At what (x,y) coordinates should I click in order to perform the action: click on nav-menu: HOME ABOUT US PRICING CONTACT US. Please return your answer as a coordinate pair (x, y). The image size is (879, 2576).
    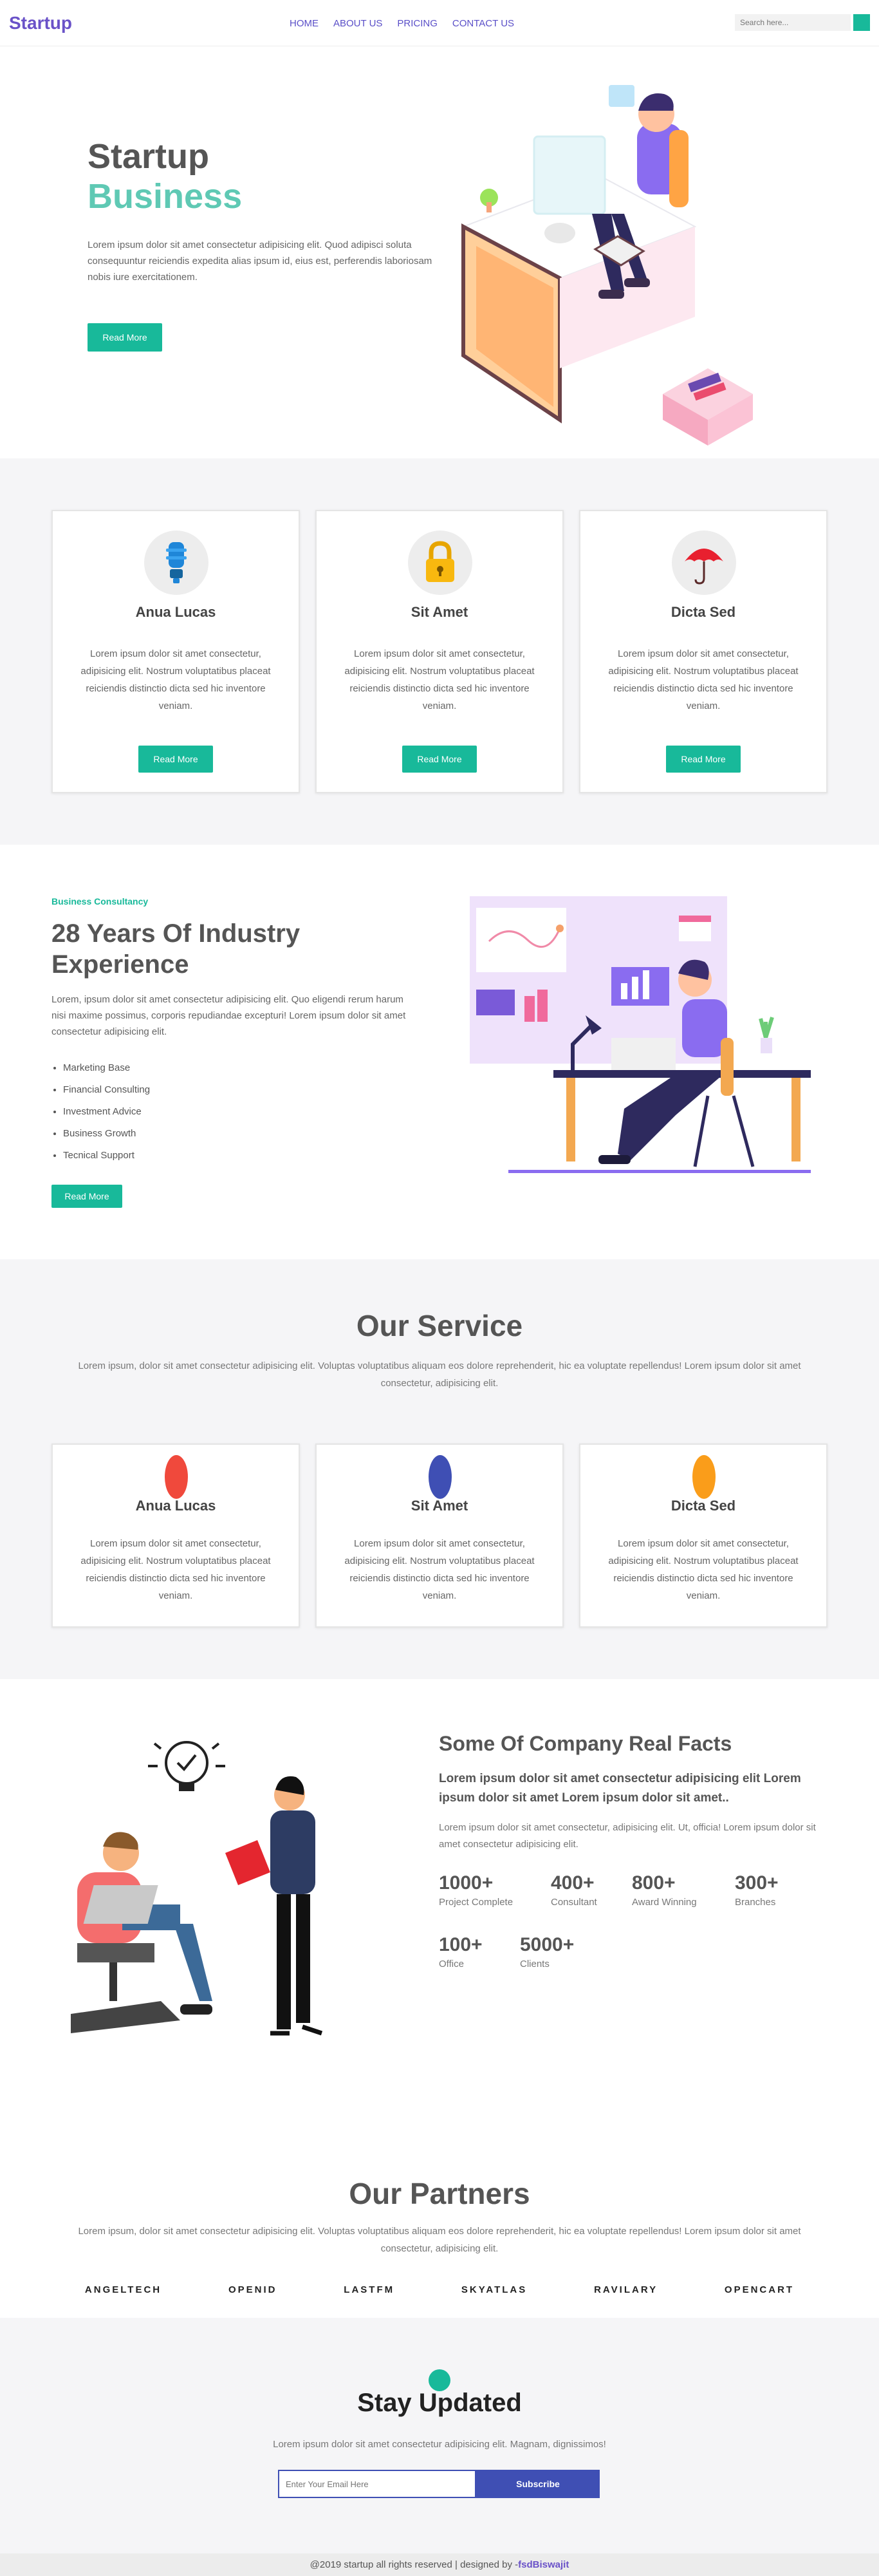
    Looking at the image, I should click on (402, 23).